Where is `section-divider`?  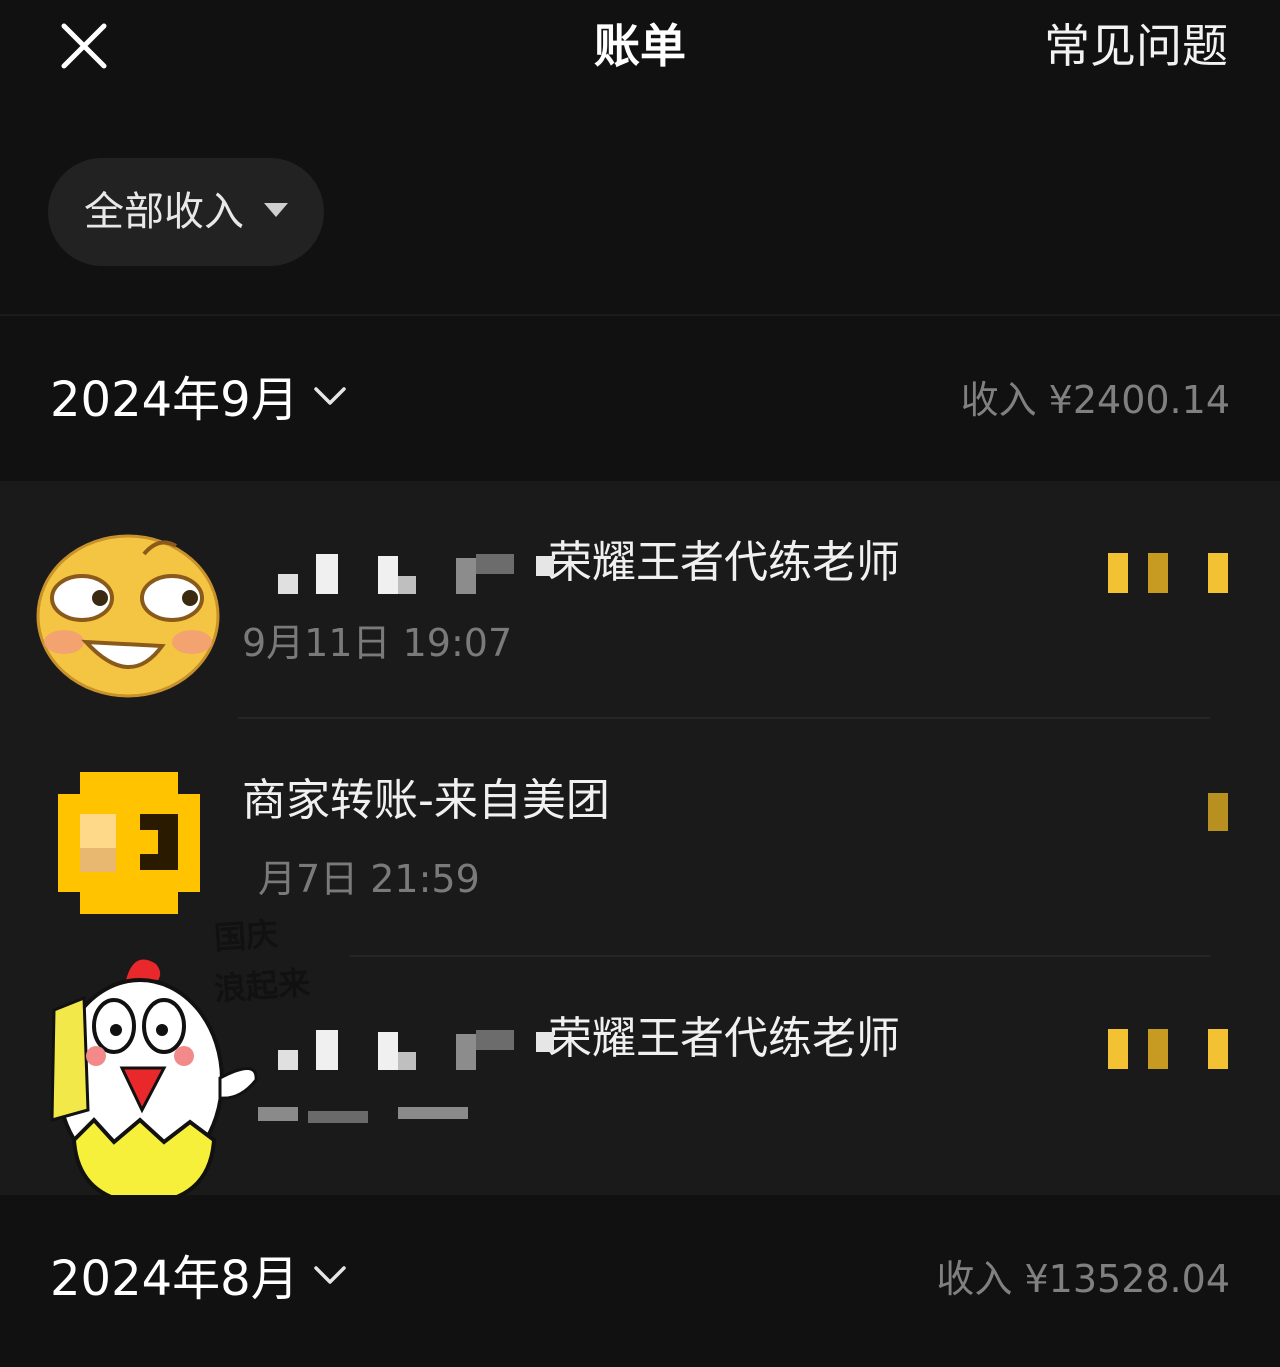
section-divider is located at coordinates (640, 315).